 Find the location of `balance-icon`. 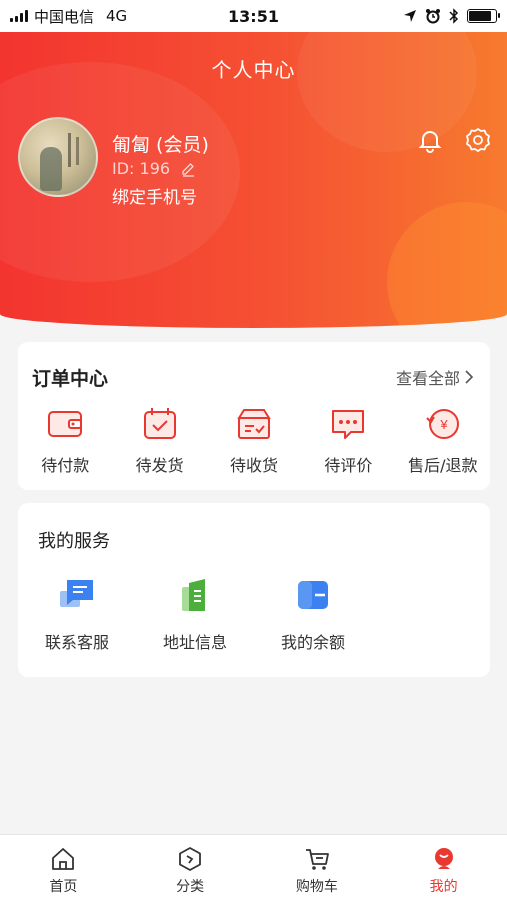

balance-icon is located at coordinates (313, 595).